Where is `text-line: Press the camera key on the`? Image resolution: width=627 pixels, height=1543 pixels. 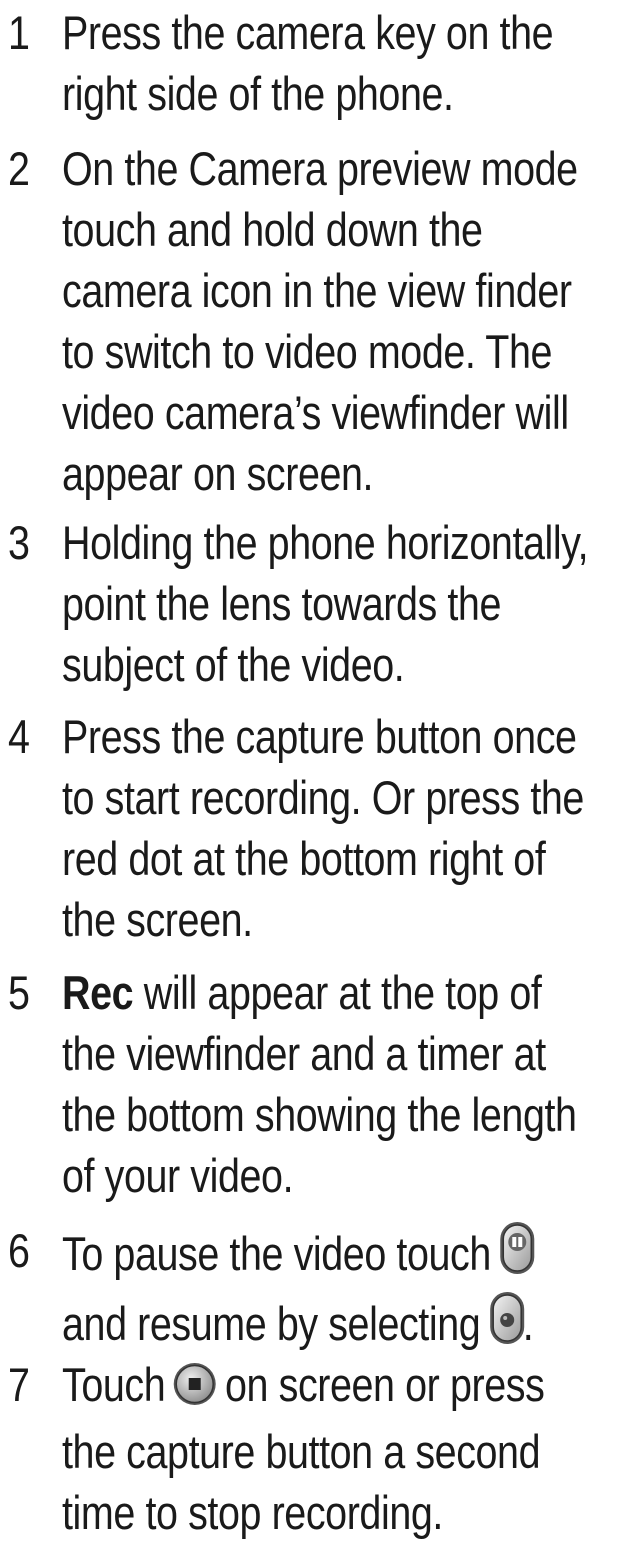
text-line: Press the camera key on the is located at coordinates (308, 32).